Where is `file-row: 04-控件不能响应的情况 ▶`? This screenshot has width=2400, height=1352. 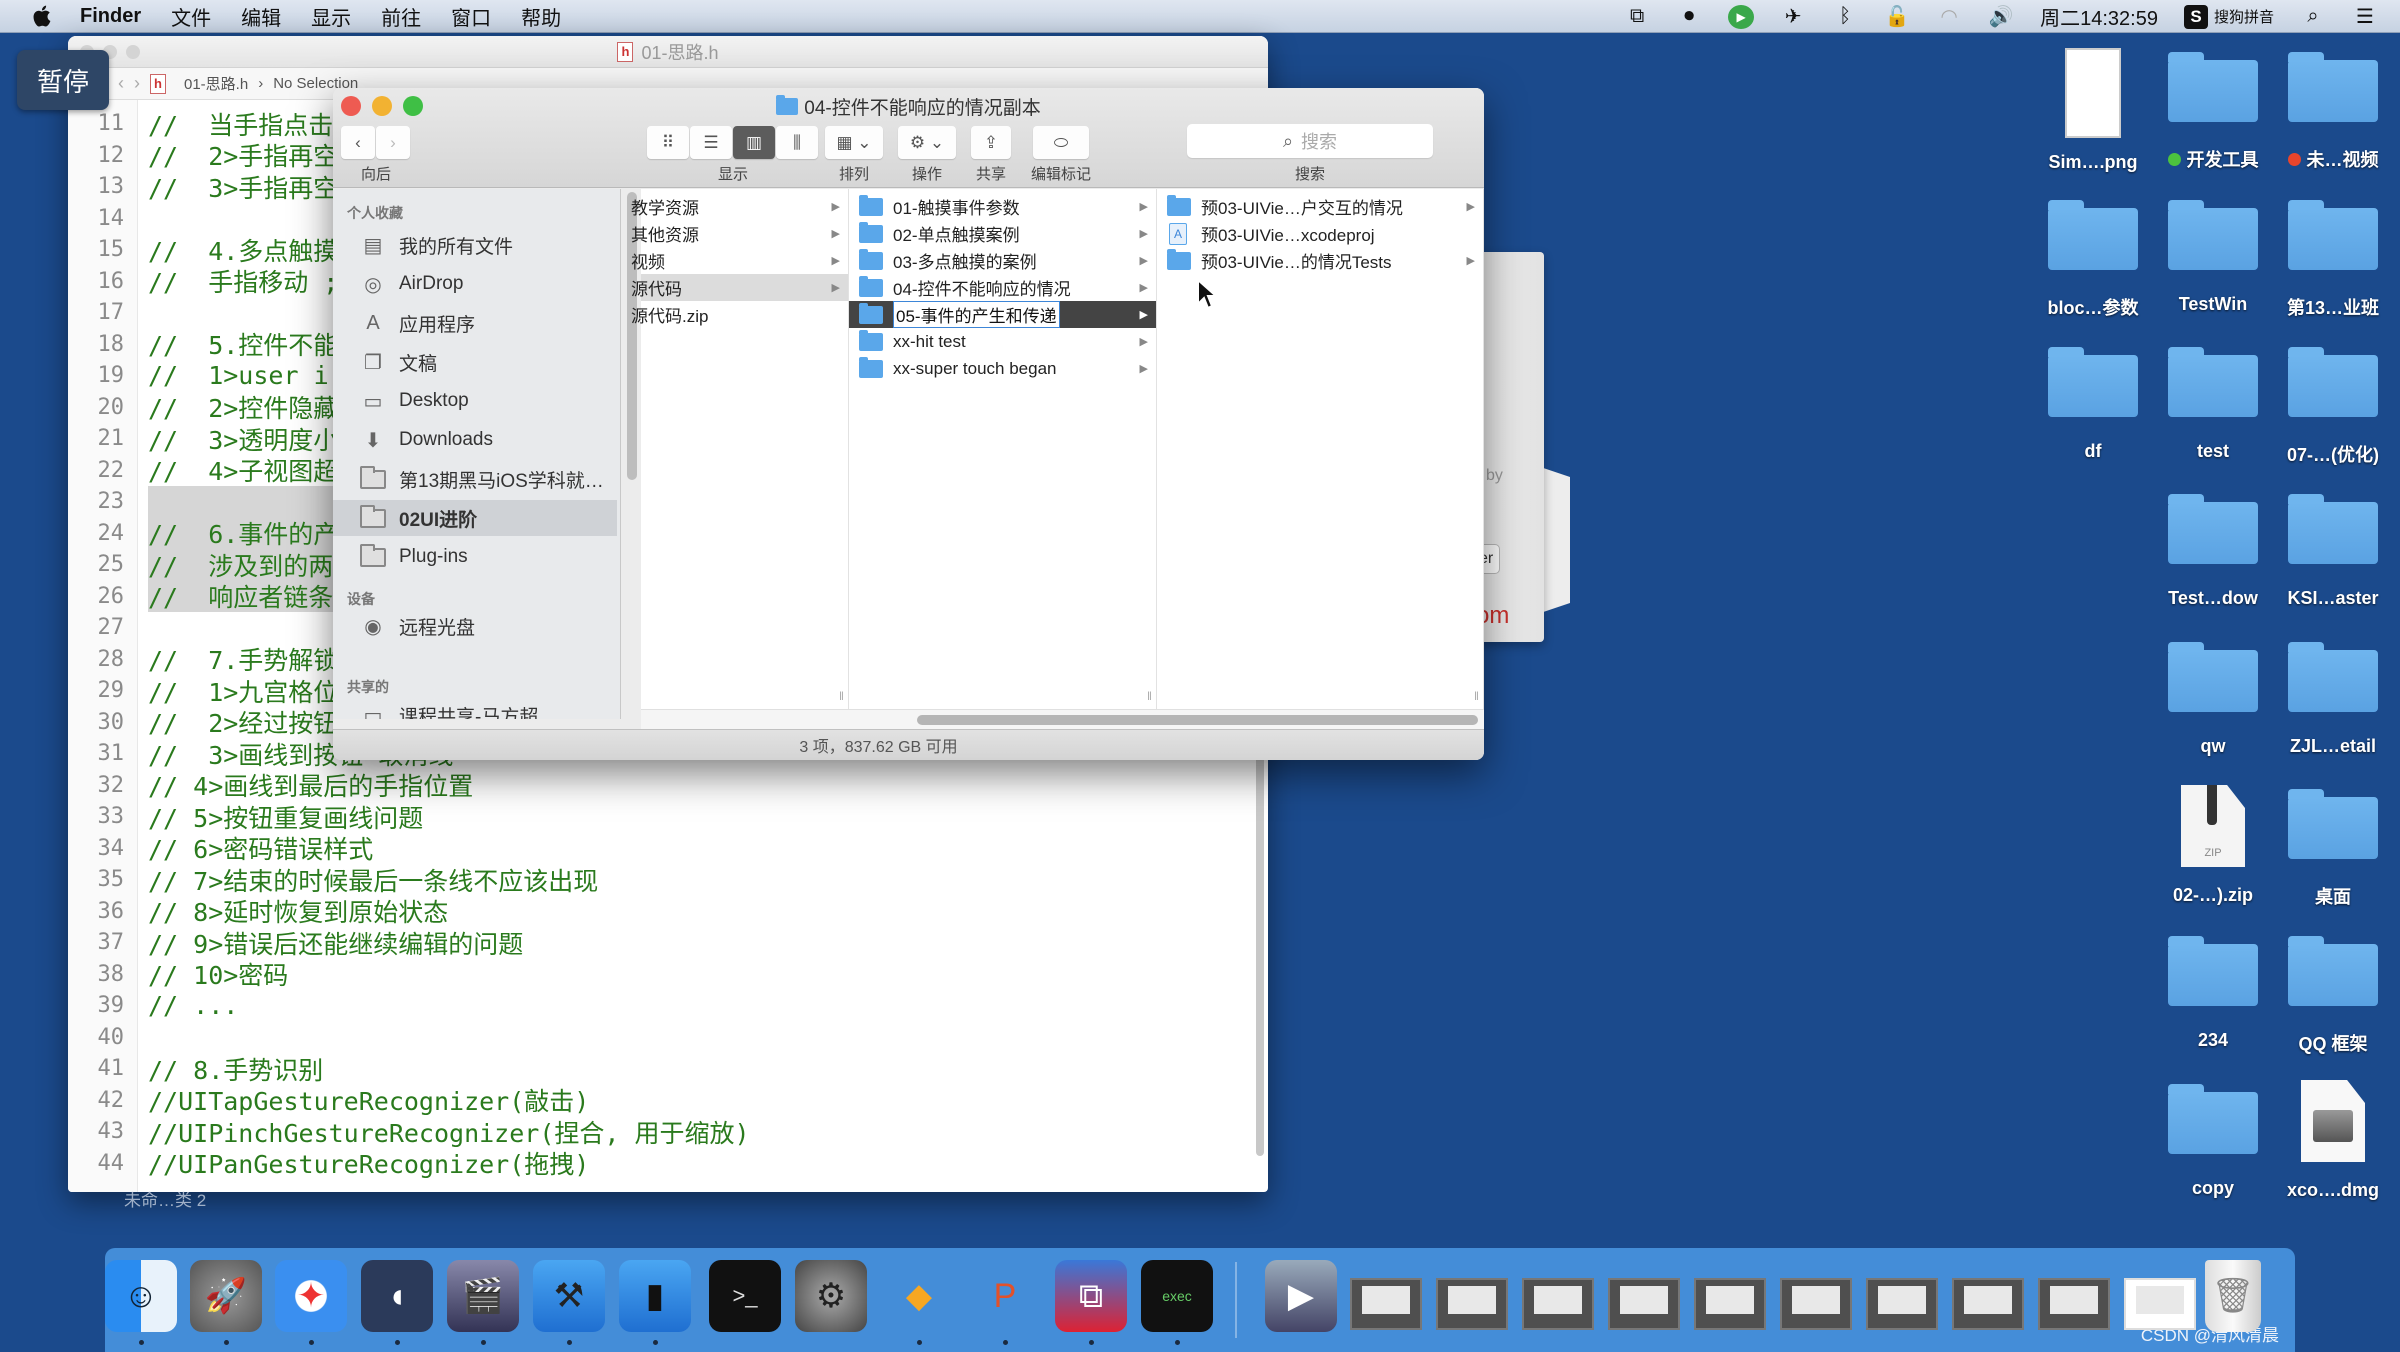 file-row: 04-控件不能响应的情况 ▶ is located at coordinates (1002, 287).